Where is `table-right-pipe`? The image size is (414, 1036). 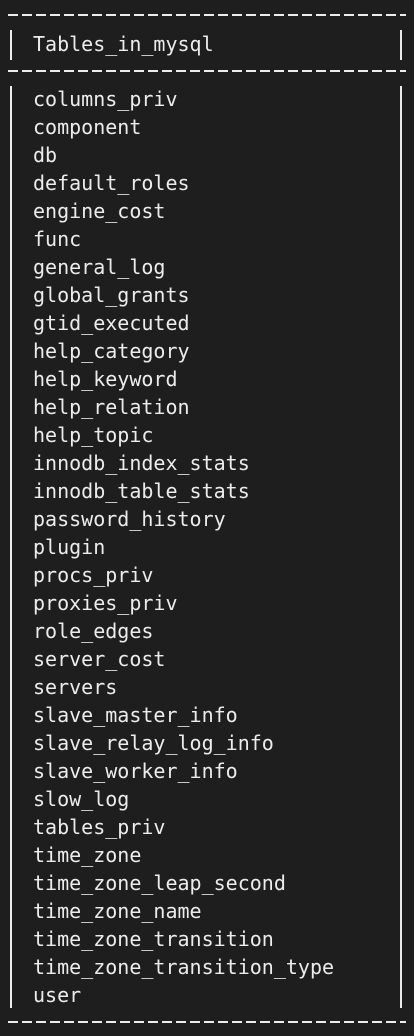 table-right-pipe is located at coordinates (401, 45).